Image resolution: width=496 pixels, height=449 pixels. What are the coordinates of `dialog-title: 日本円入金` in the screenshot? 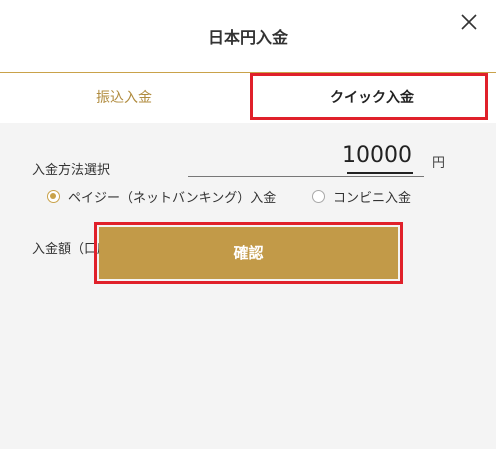 It's located at (247, 37).